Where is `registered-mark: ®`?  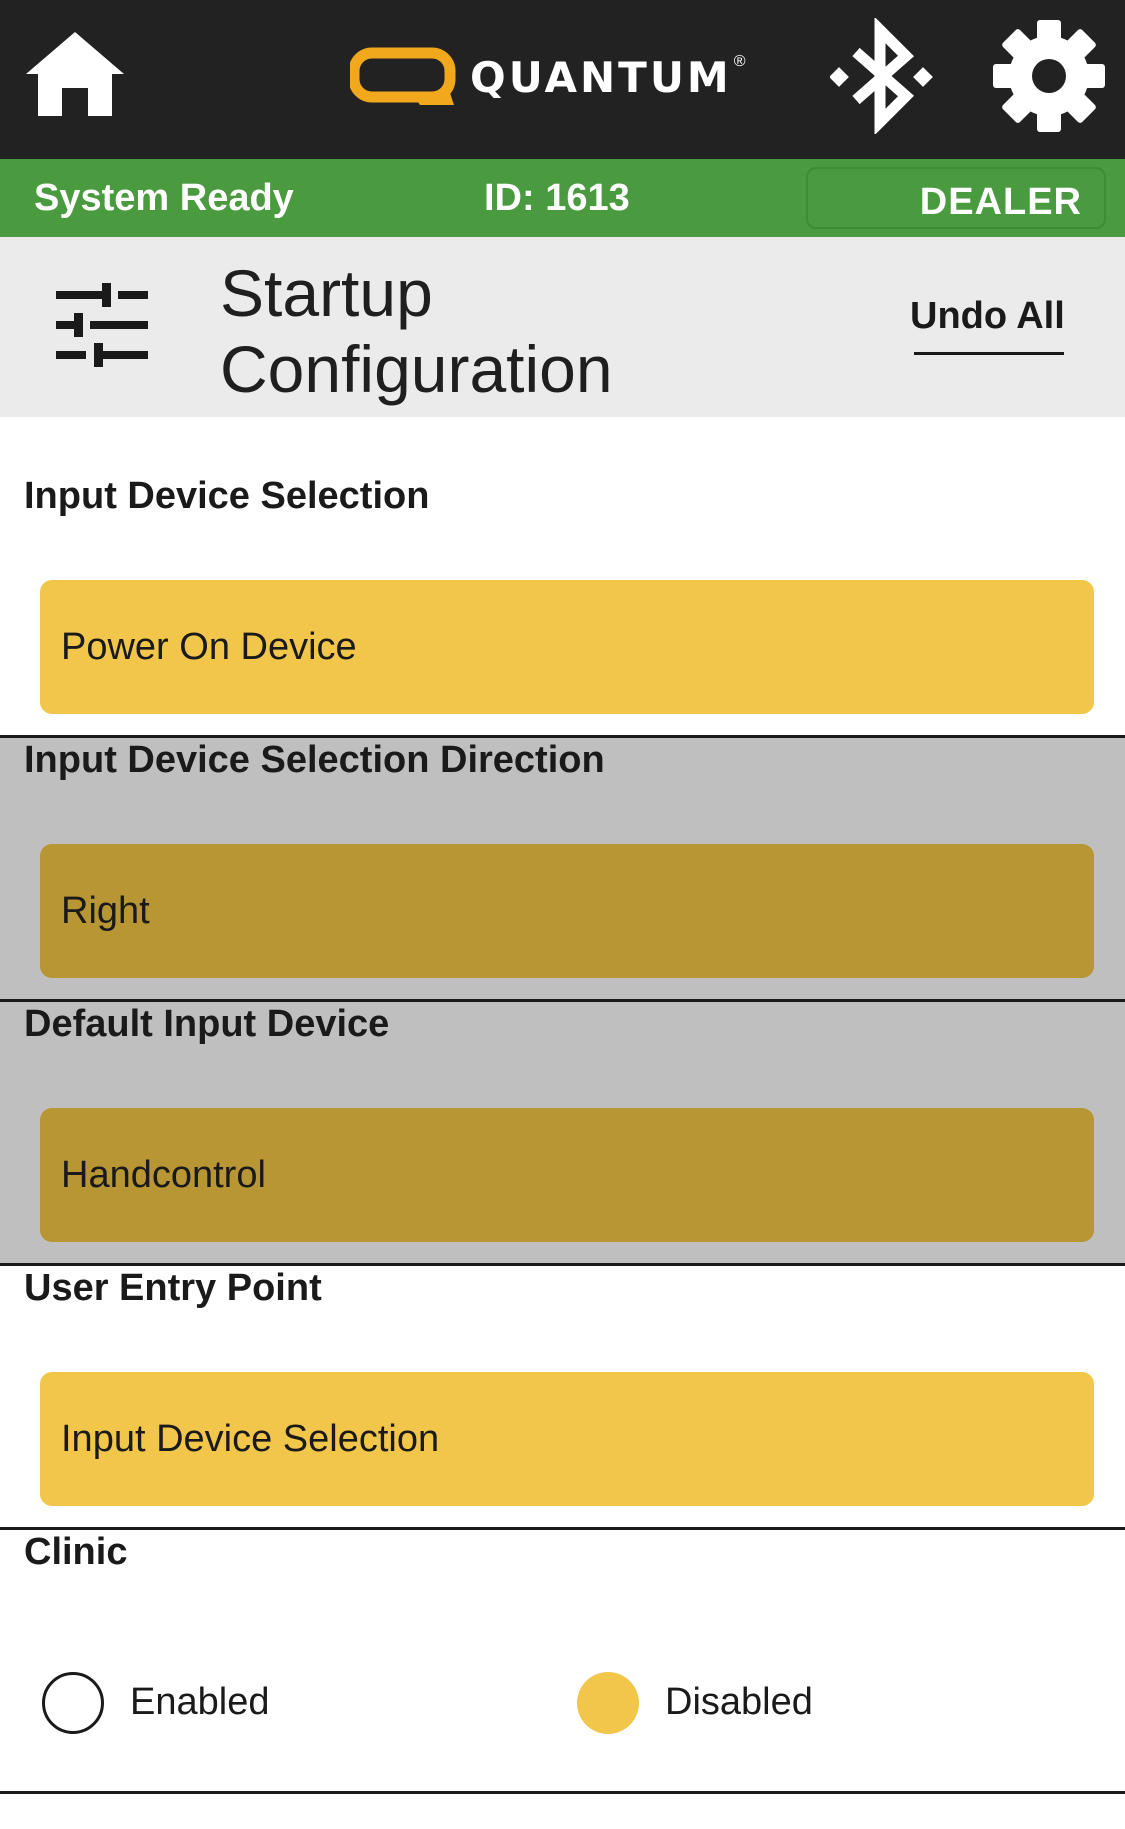
registered-mark: ® is located at coordinates (739, 61).